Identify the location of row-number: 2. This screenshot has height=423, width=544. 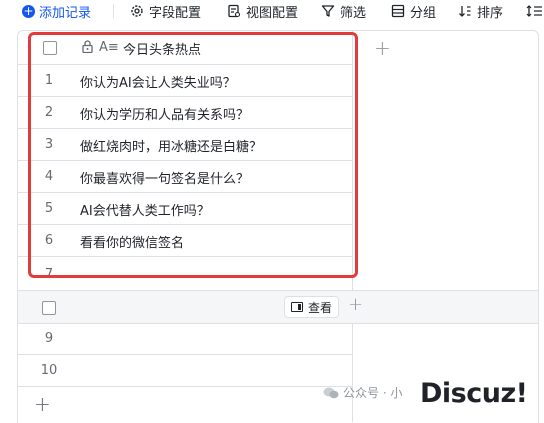
(49, 112).